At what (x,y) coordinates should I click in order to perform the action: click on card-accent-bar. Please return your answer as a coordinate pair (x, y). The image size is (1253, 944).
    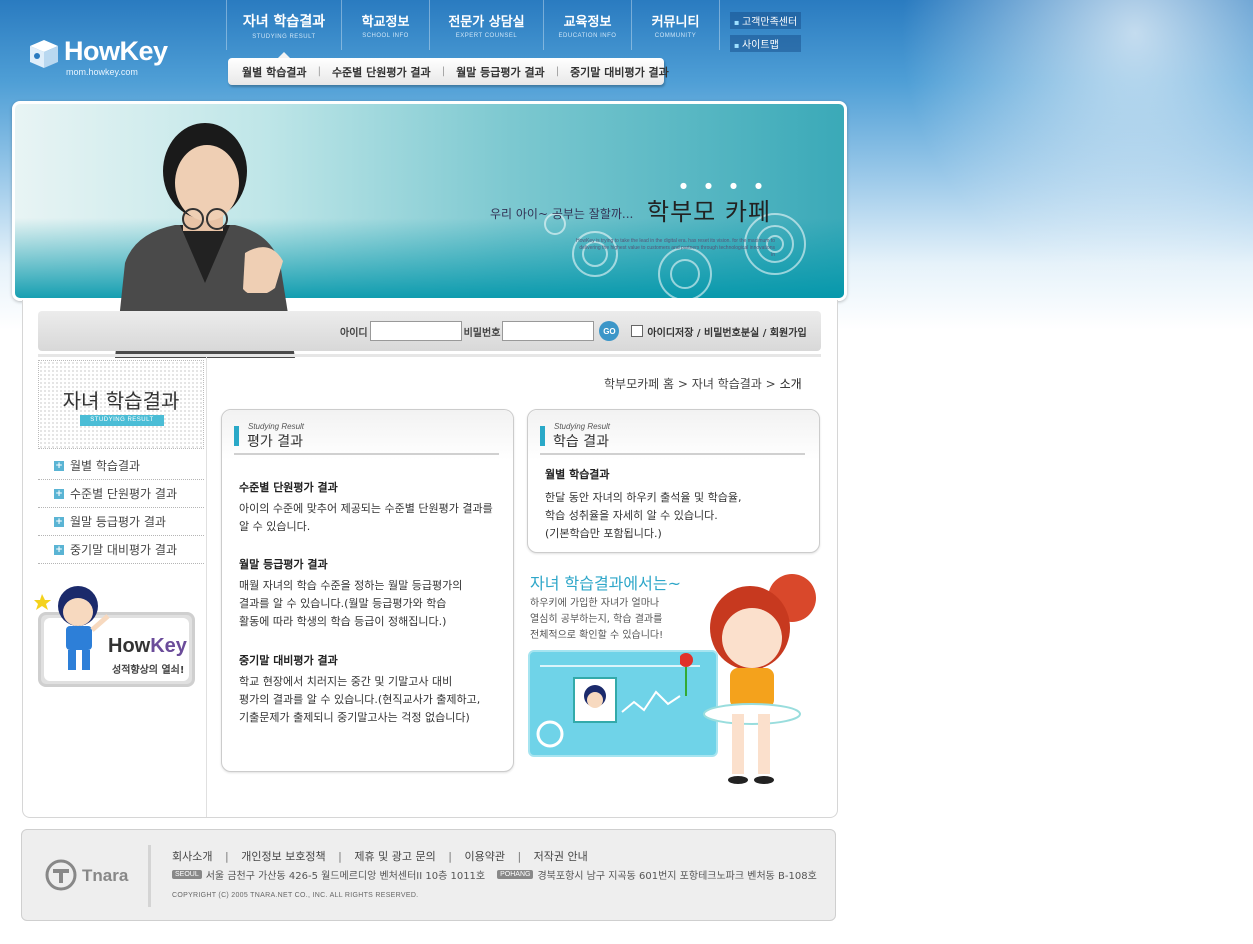
    Looking at the image, I should click on (542, 436).